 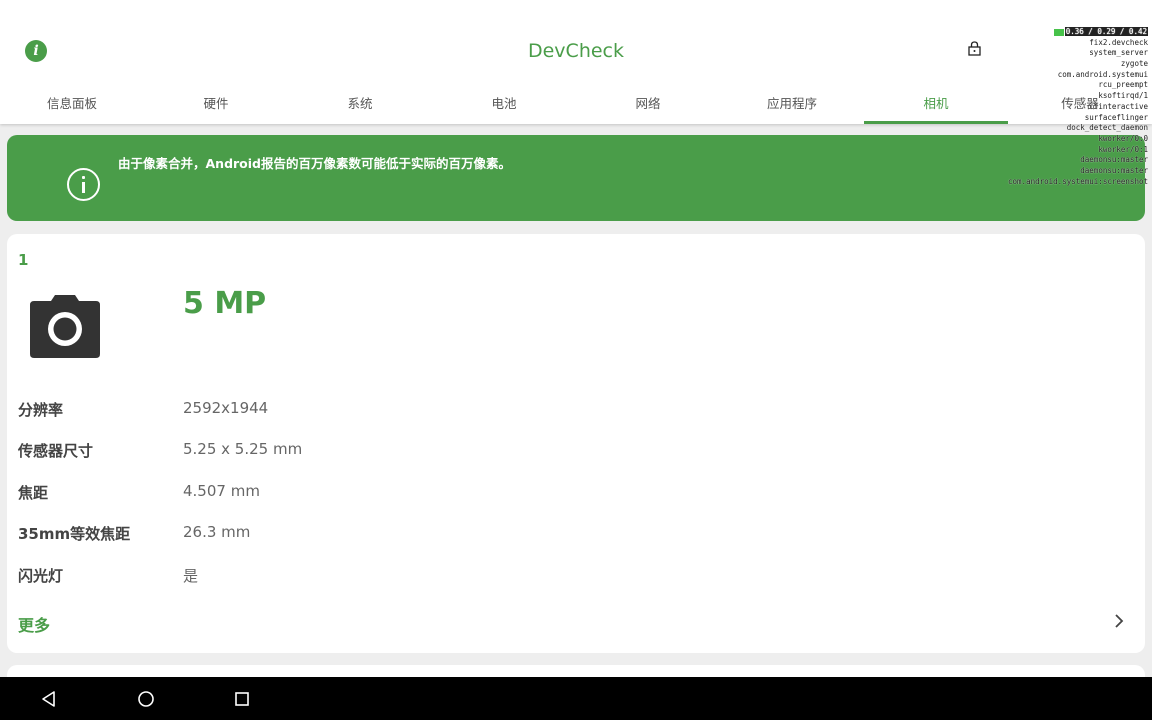 I want to click on tab-dashboard: 信息面板, so click(x=72, y=102).